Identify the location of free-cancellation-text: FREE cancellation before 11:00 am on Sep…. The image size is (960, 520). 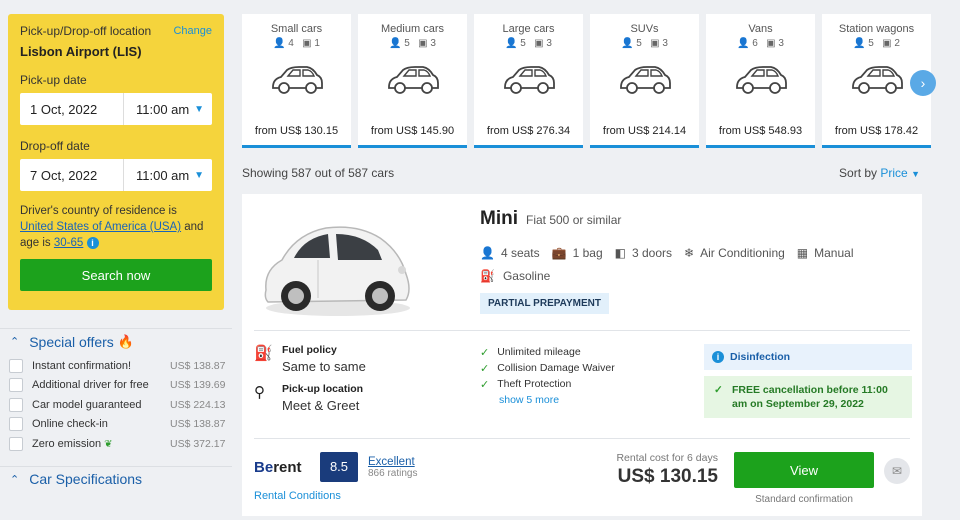
(810, 397).